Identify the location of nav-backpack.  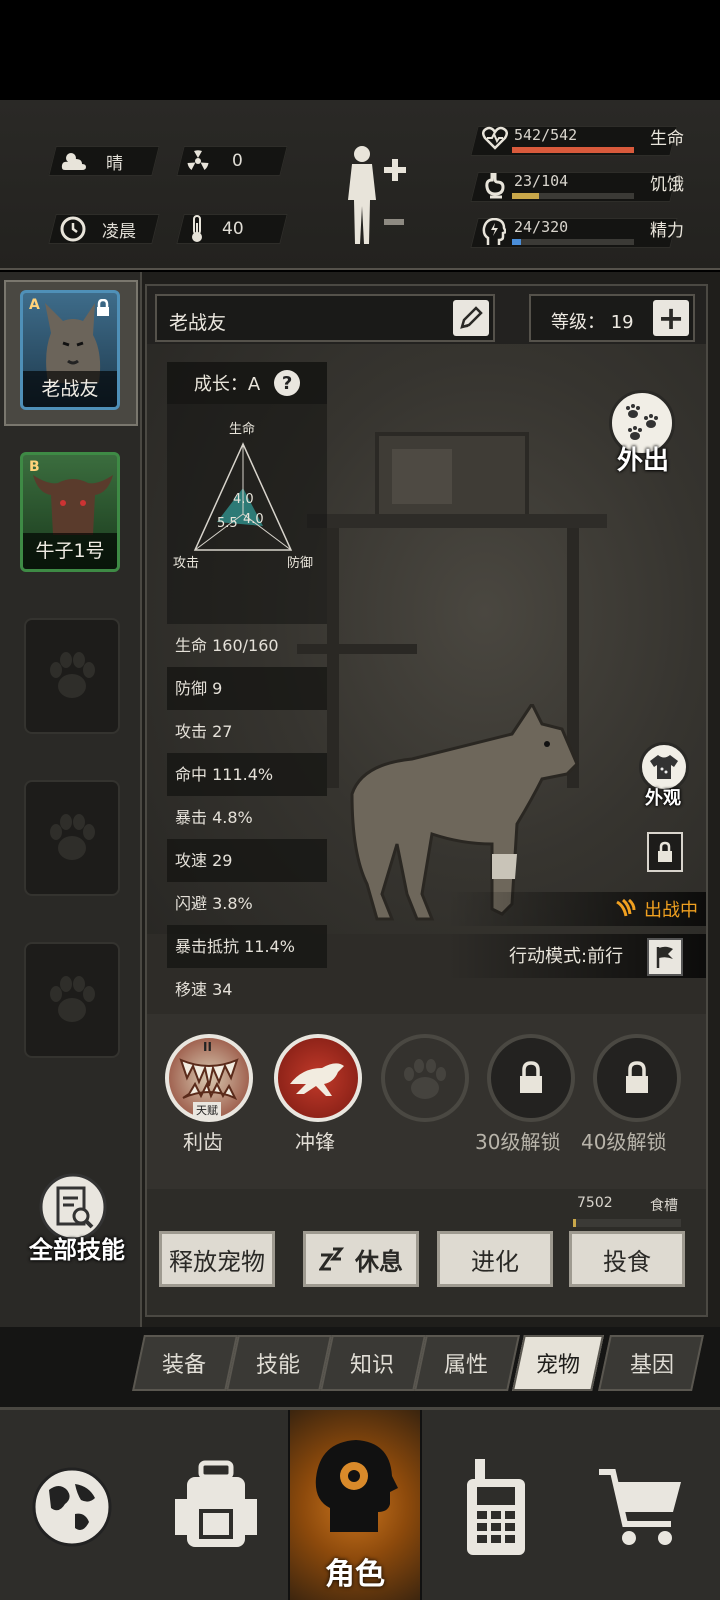
(216, 1505).